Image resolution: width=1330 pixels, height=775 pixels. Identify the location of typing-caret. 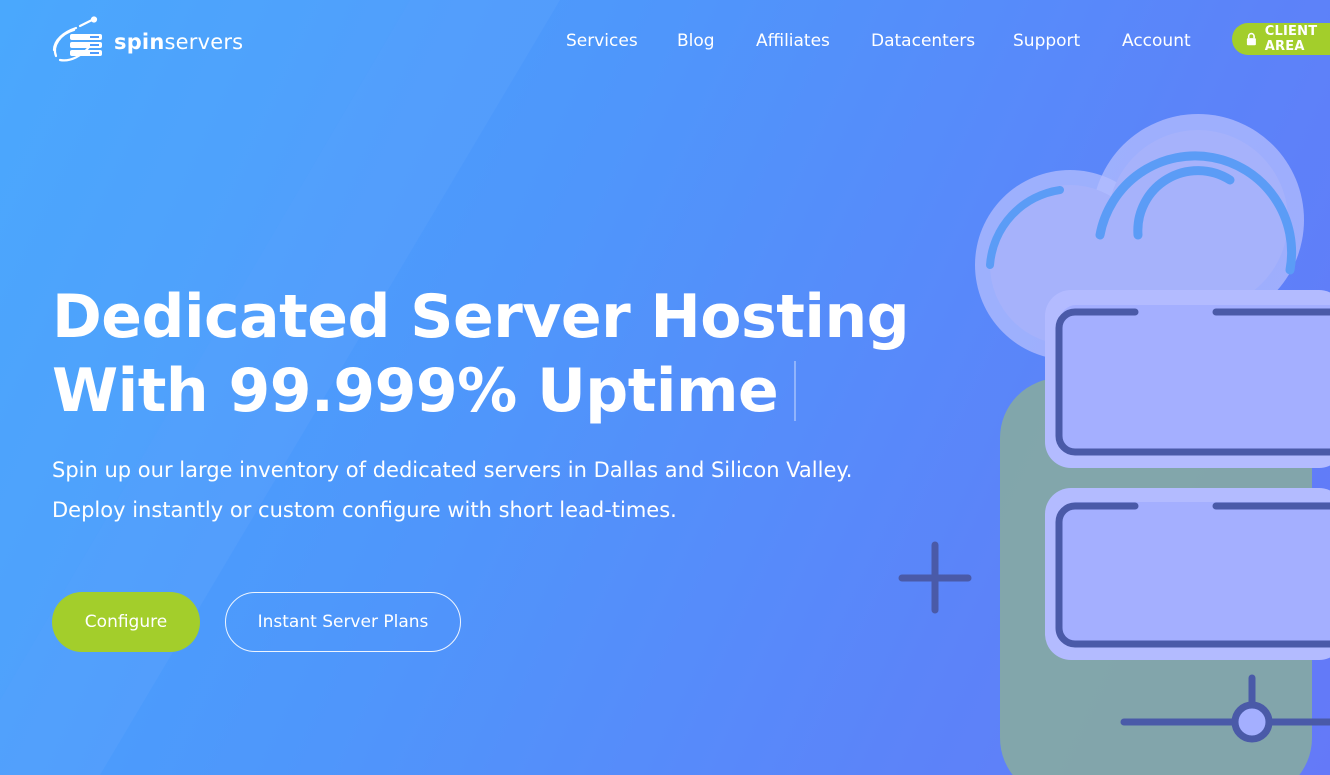
(795, 391).